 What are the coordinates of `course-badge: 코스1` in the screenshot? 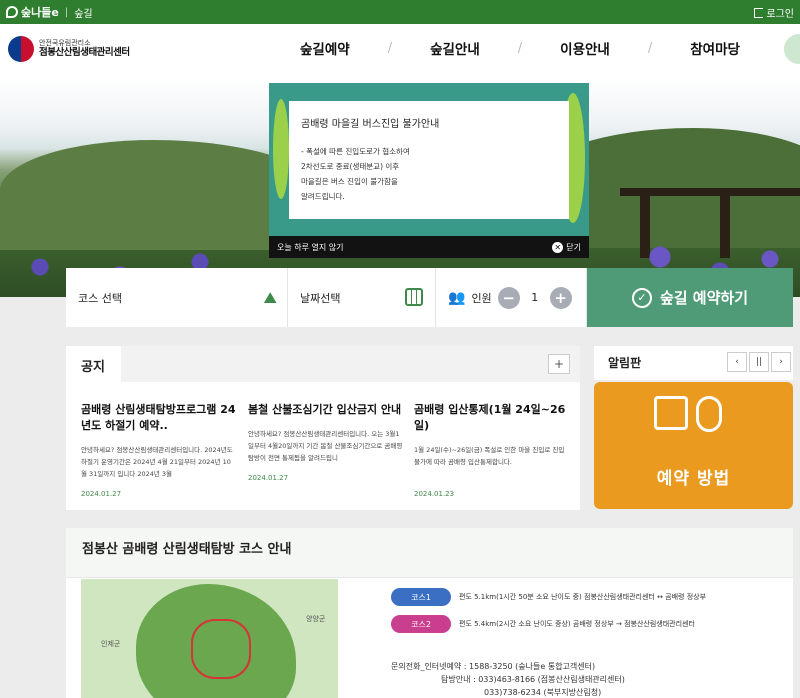 It's located at (421, 597).